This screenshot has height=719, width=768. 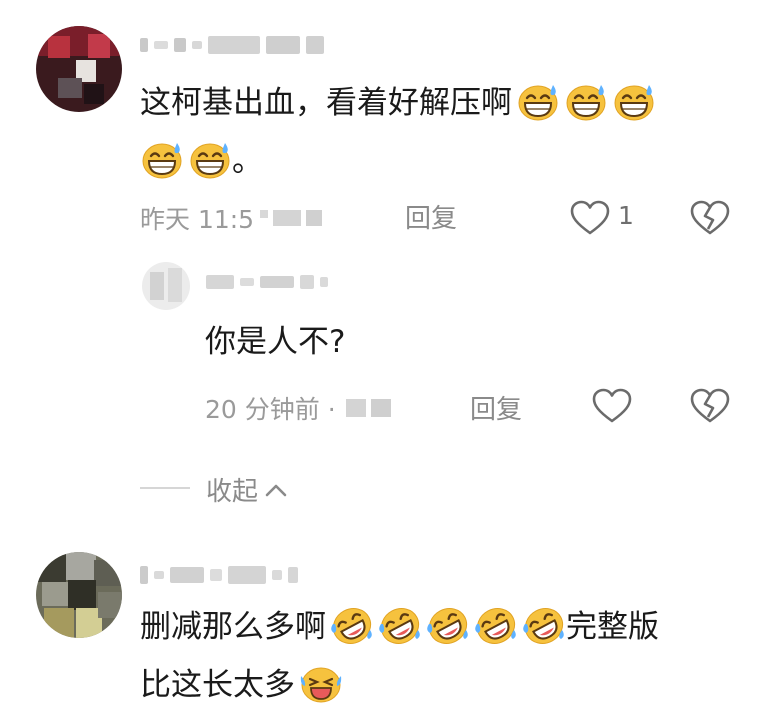 I want to click on comment-text-tail: 。, so click(x=247, y=161).